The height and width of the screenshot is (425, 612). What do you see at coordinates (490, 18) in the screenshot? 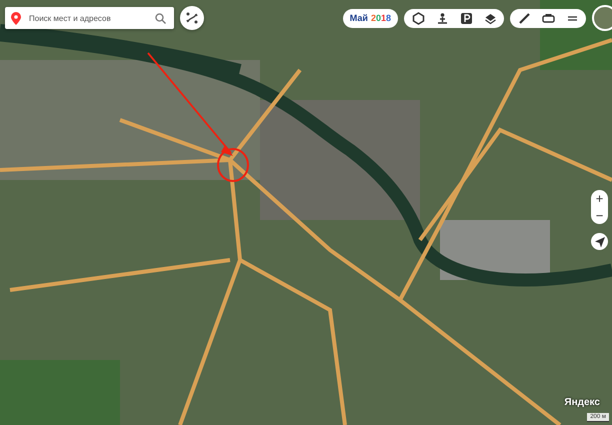
I see `layers-icon` at bounding box center [490, 18].